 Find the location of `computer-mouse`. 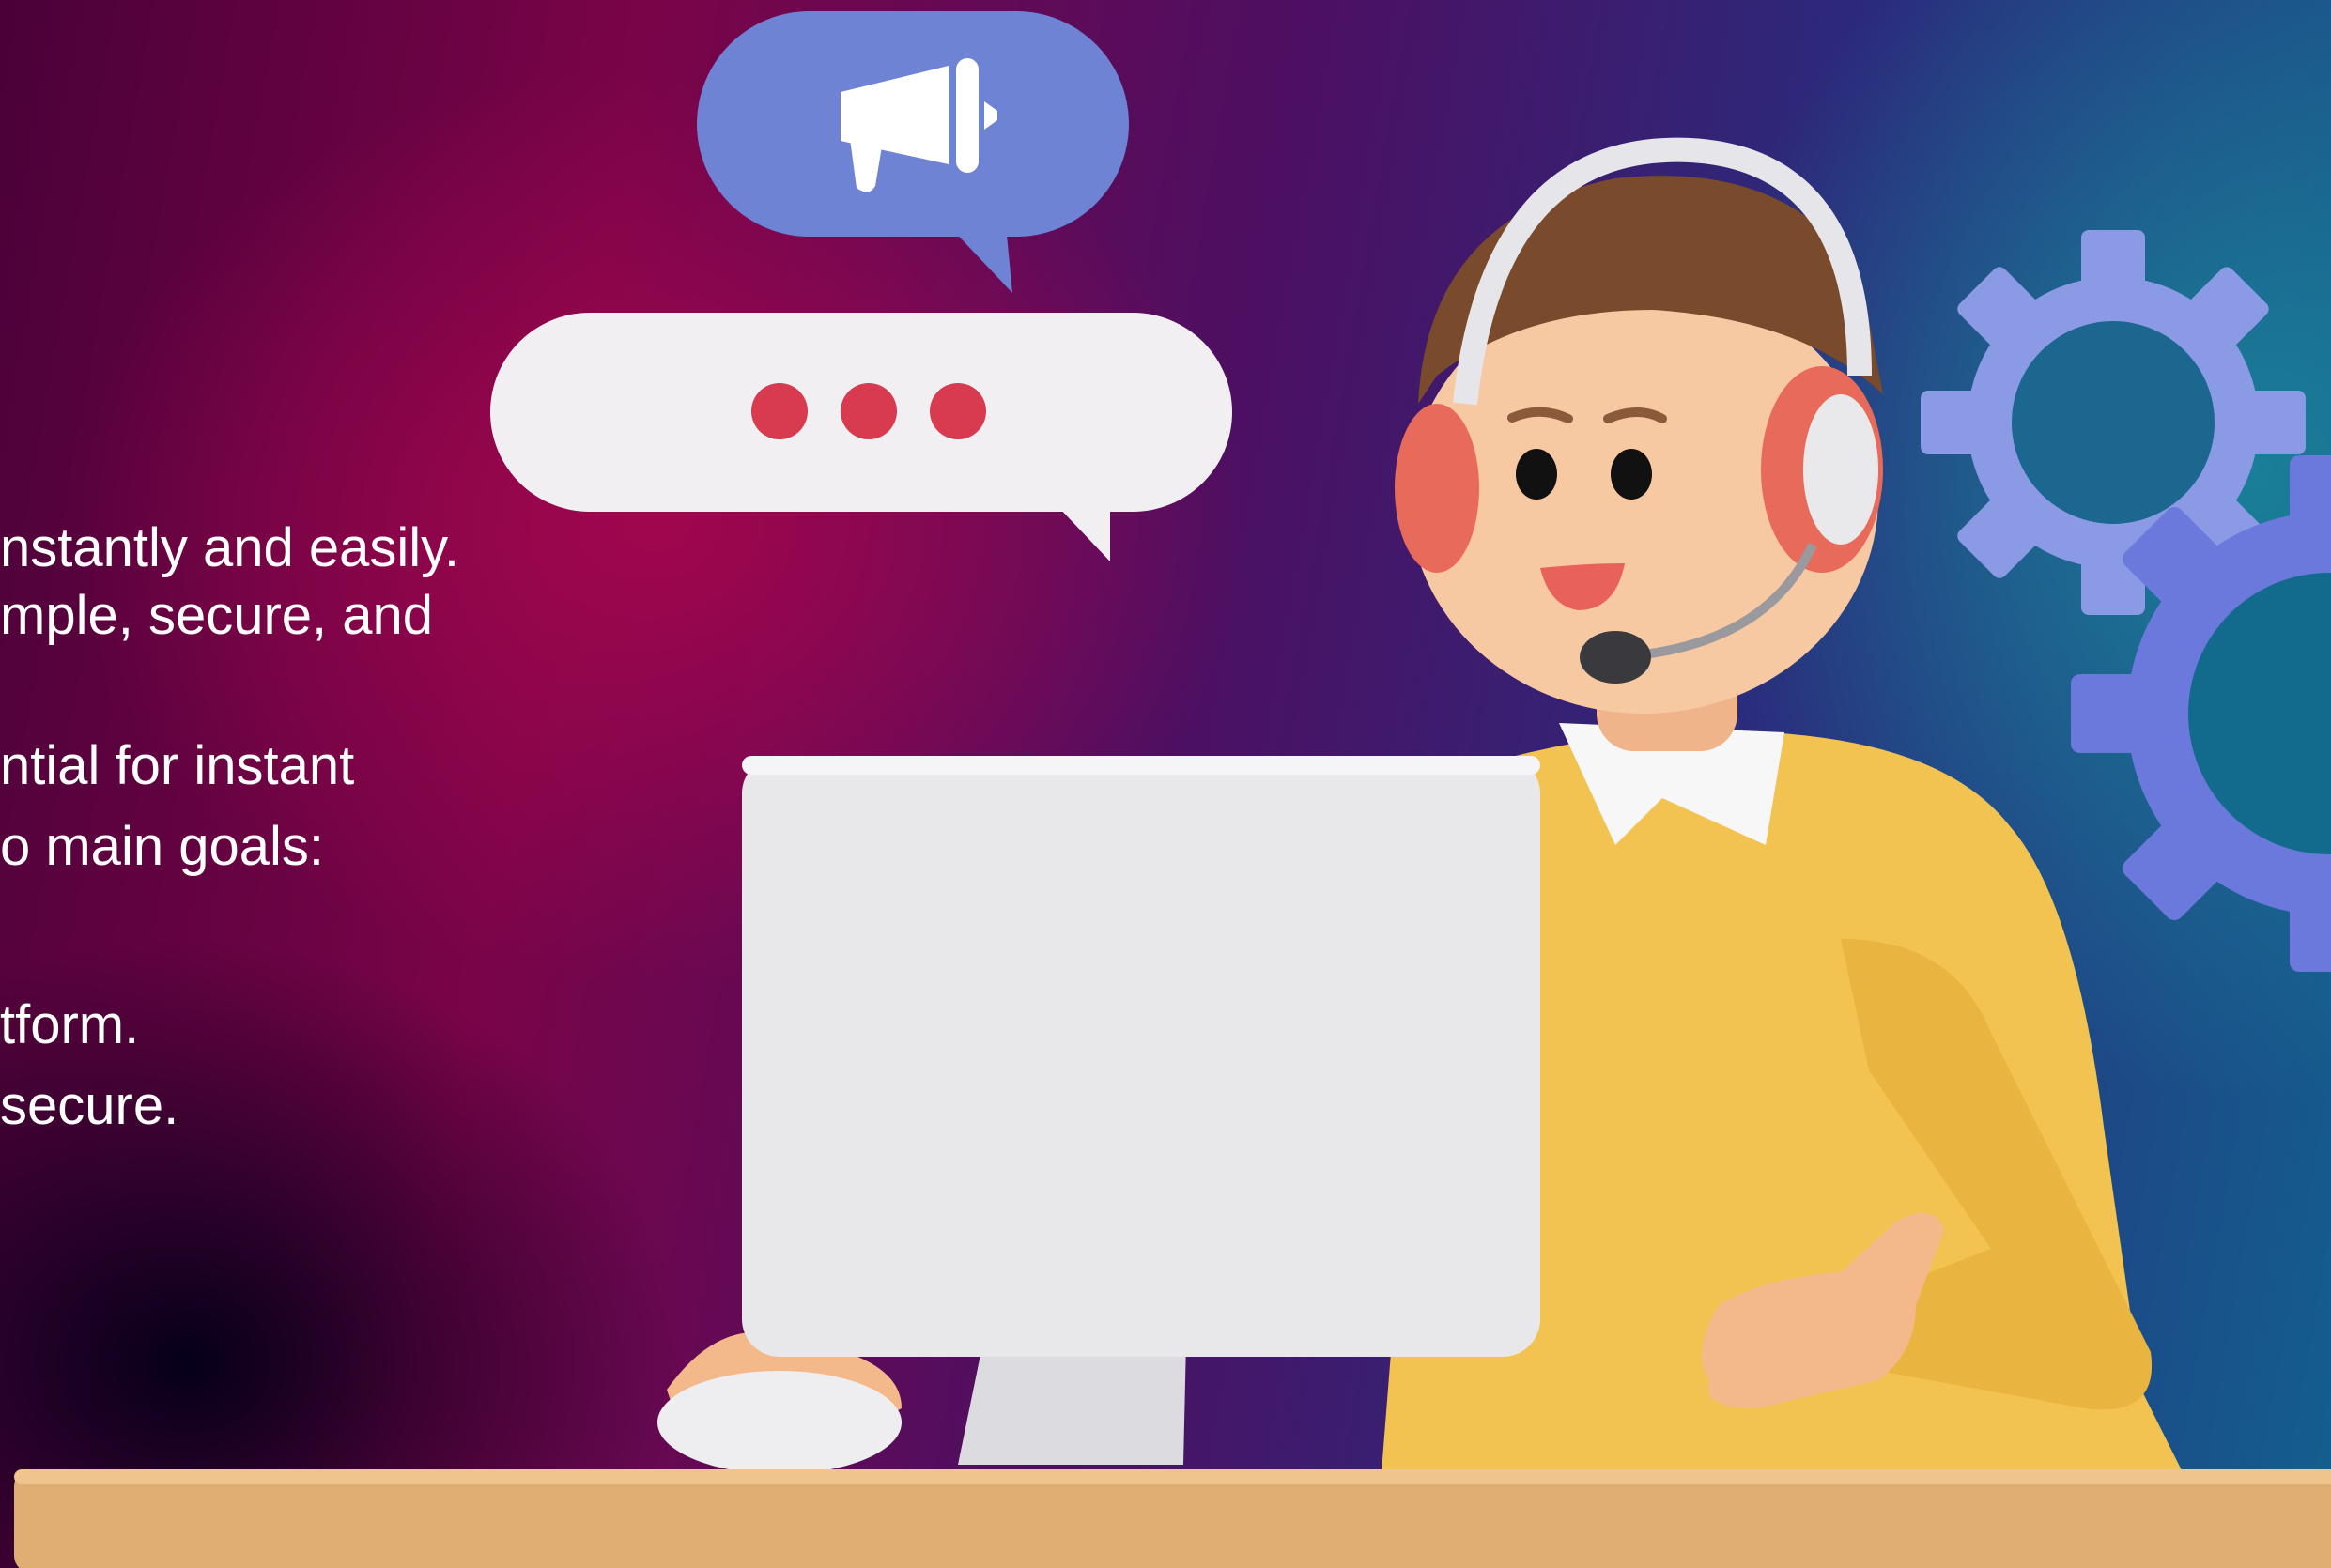

computer-mouse is located at coordinates (779, 1423).